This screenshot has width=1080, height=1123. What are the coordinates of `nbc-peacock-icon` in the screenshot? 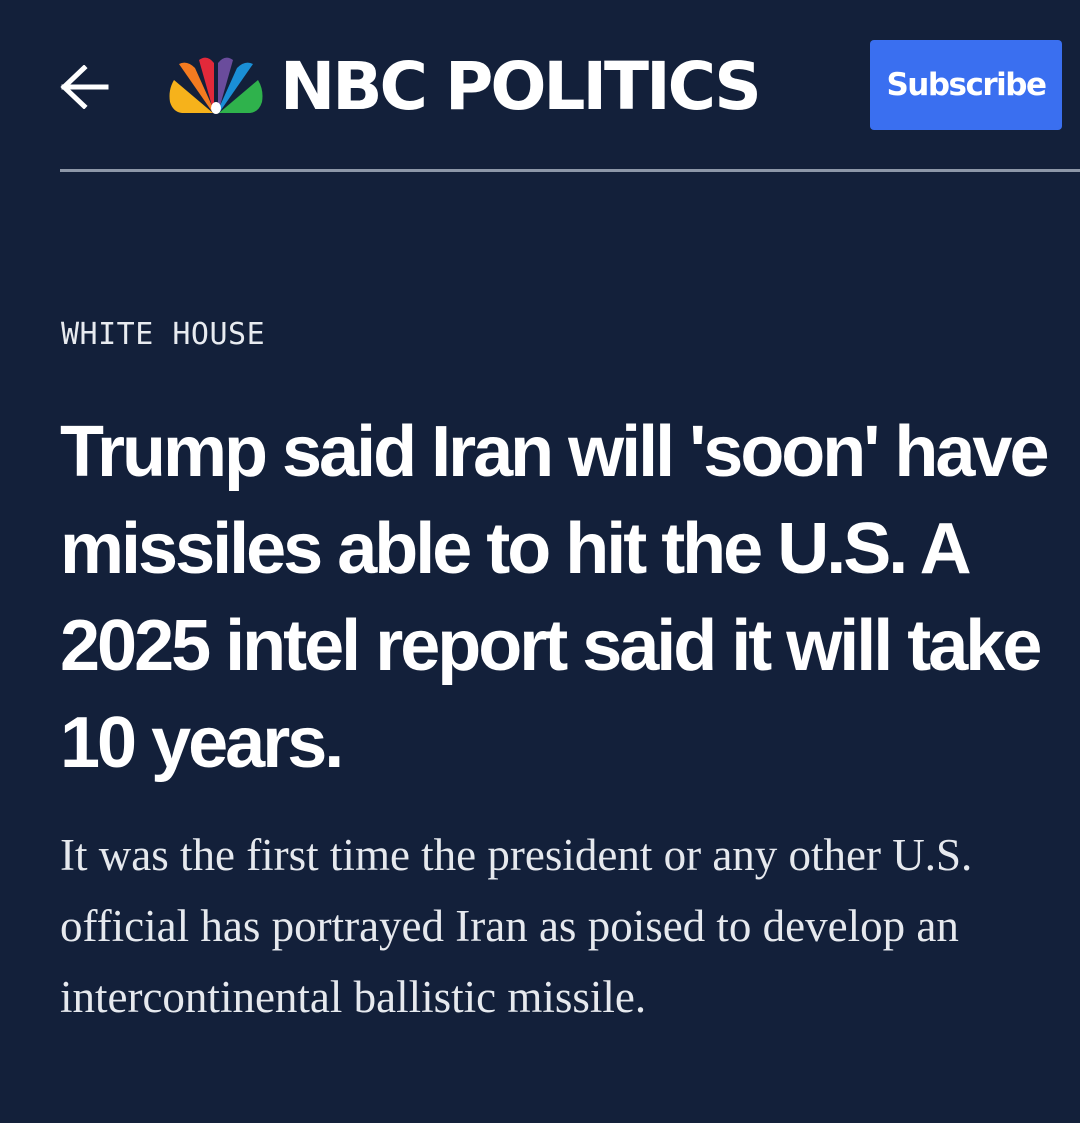 It's located at (216, 85).